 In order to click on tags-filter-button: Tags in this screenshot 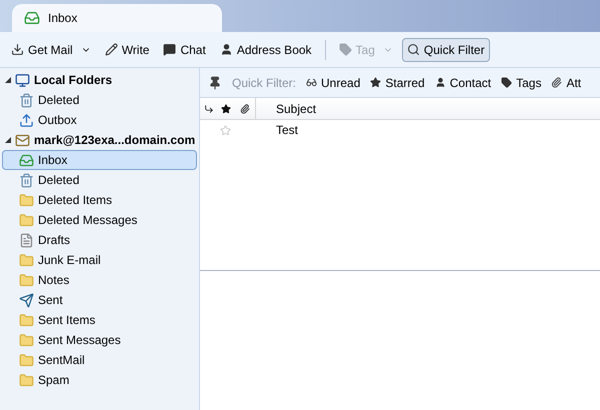, I will do `click(521, 83)`.